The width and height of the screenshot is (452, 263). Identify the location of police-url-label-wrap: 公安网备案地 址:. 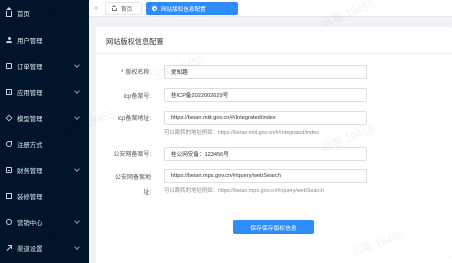
(123, 184).